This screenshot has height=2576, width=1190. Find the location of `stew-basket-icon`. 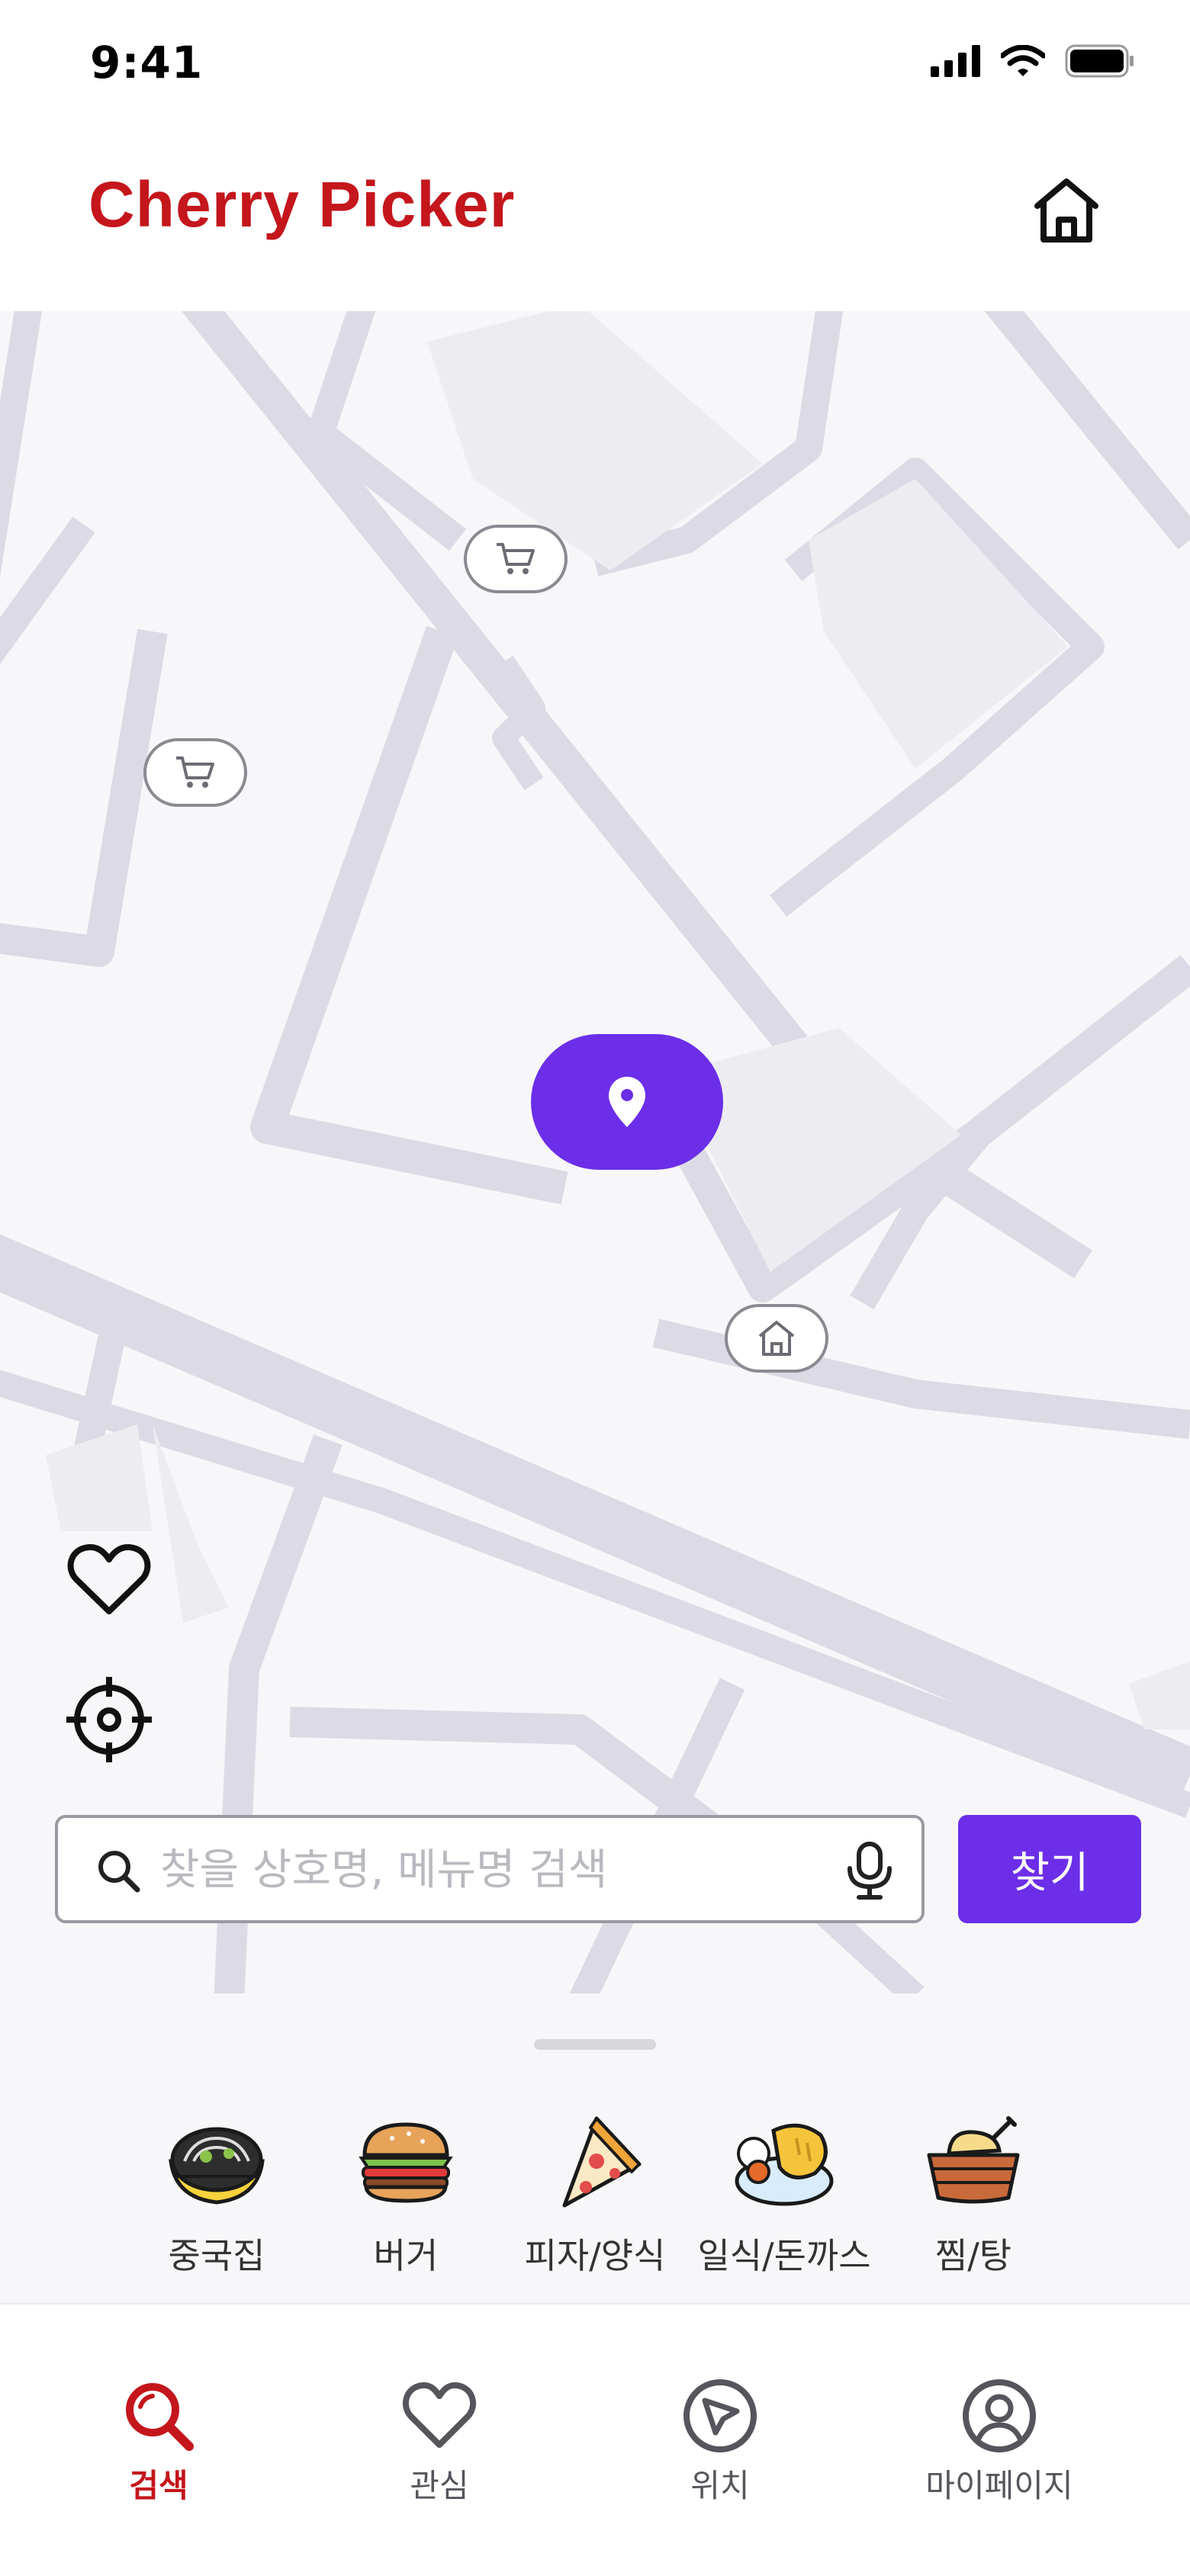

stew-basket-icon is located at coordinates (973, 2160).